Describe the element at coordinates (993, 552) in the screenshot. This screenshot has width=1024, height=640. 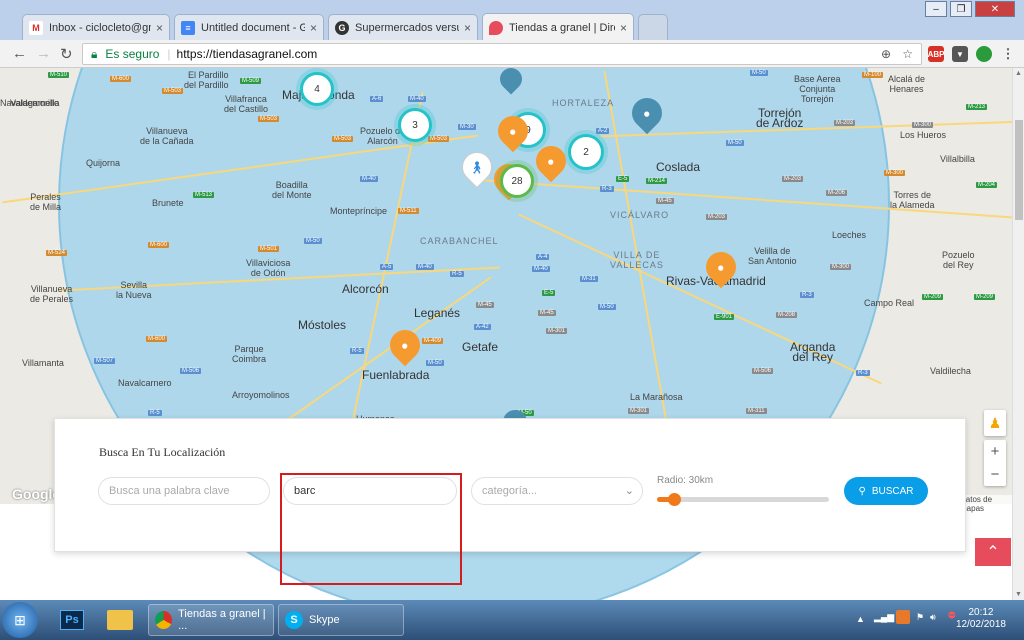
I see `back-to-top-button: ⌃` at that location.